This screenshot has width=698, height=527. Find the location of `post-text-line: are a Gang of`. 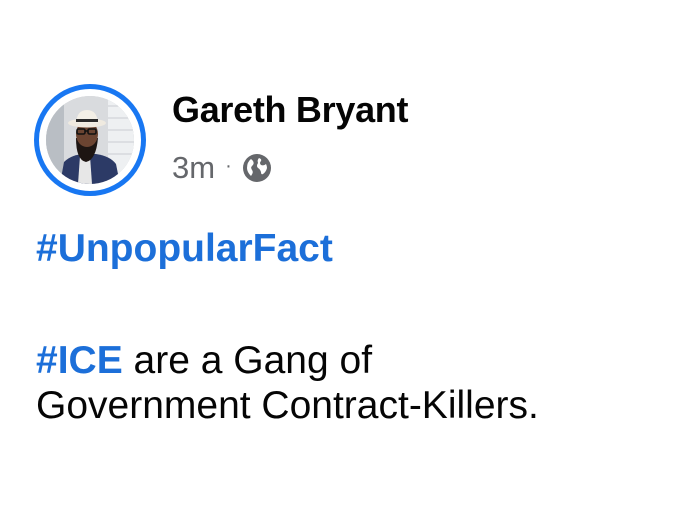

post-text-line: are a Gang of is located at coordinates (247, 360).